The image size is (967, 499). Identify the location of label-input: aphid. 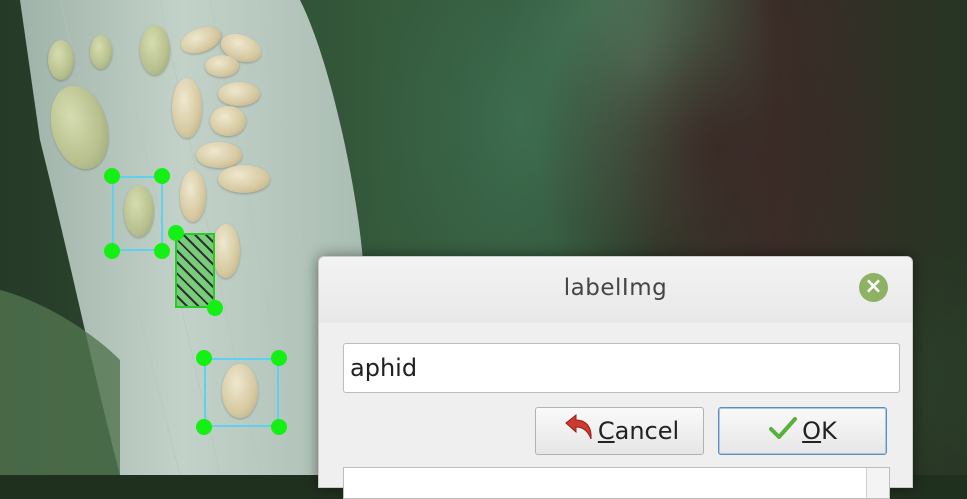
(621, 368).